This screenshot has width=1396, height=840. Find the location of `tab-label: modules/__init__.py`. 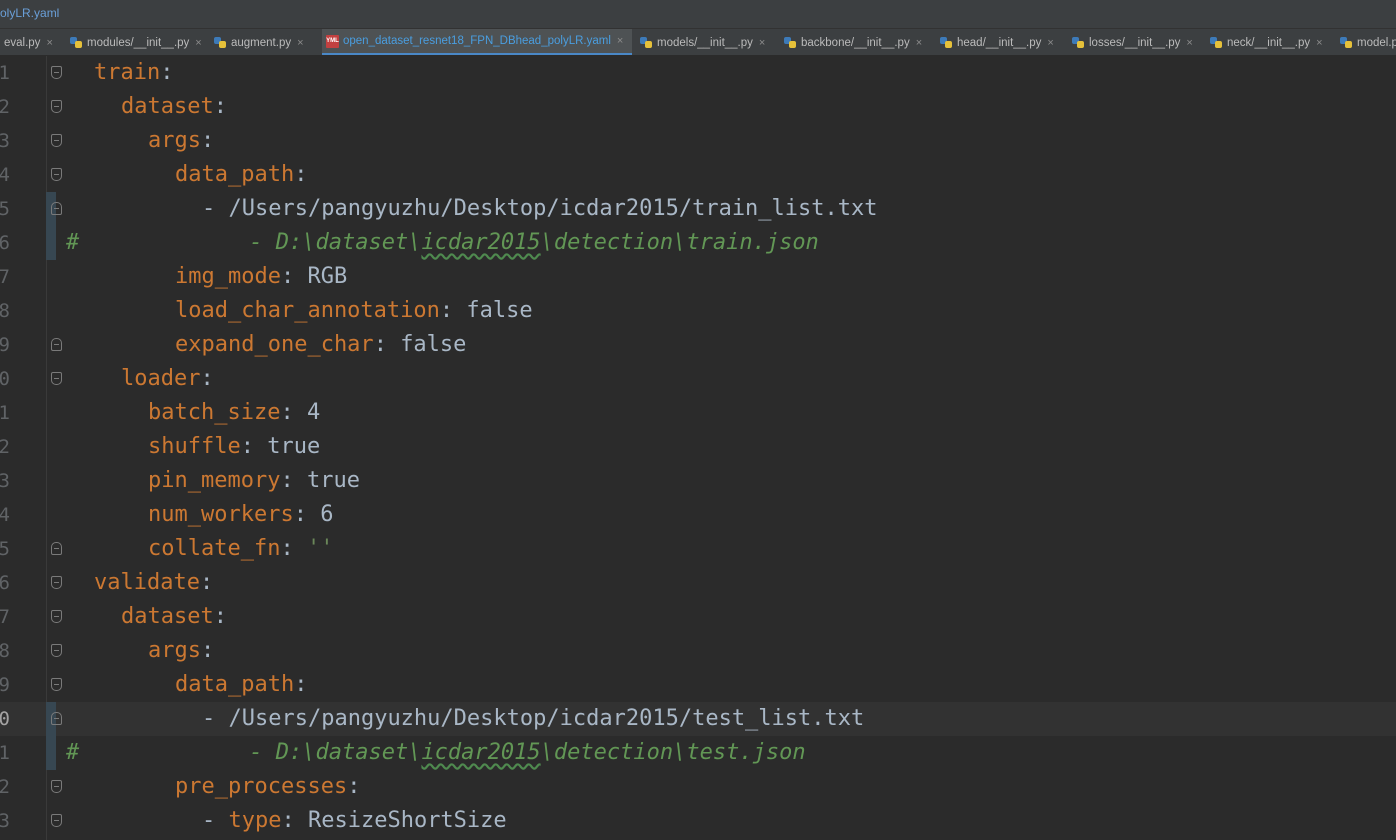

tab-label: modules/__init__.py is located at coordinates (138, 42).